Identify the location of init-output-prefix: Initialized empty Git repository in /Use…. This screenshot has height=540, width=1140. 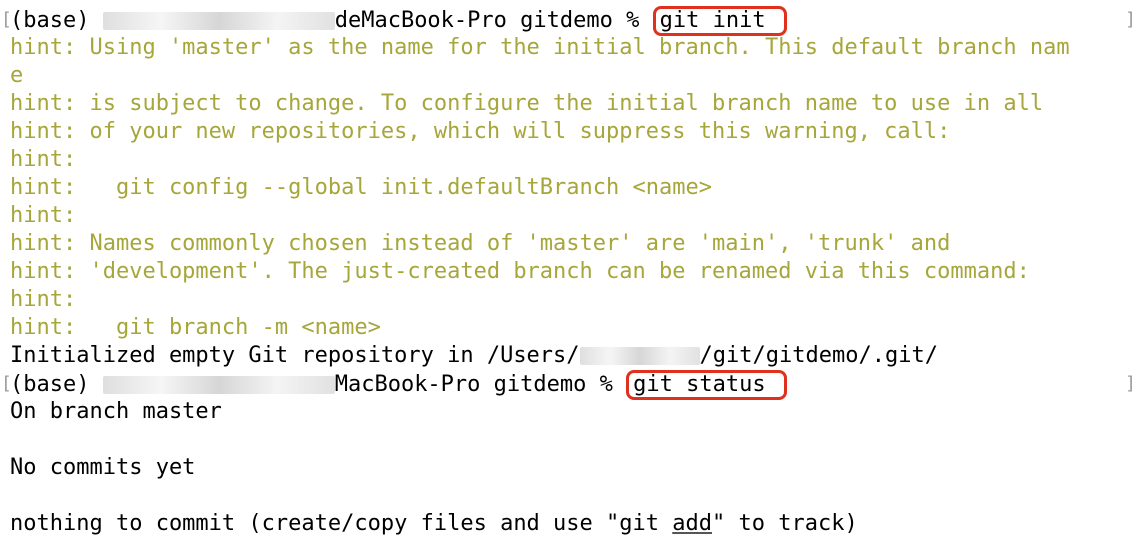
(295, 355).